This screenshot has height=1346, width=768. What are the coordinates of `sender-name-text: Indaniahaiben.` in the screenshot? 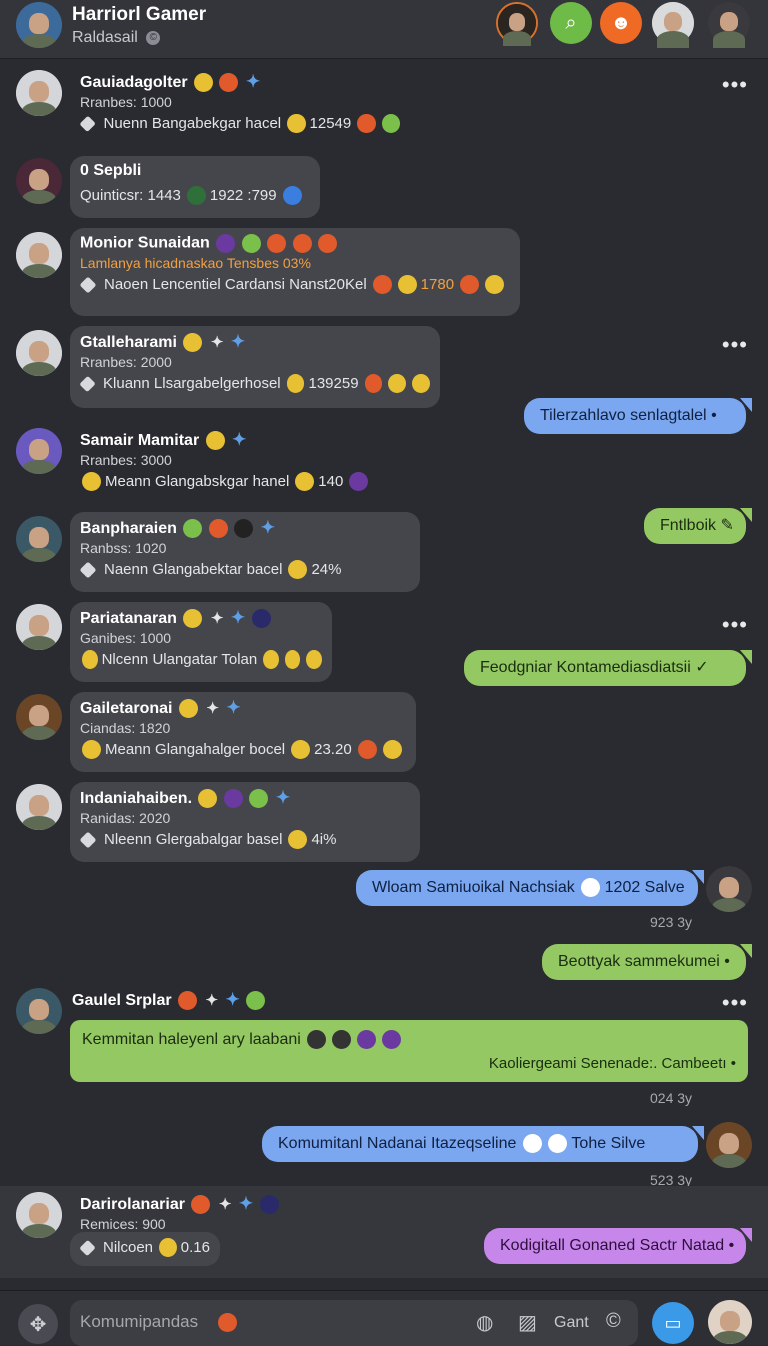 It's located at (136, 798).